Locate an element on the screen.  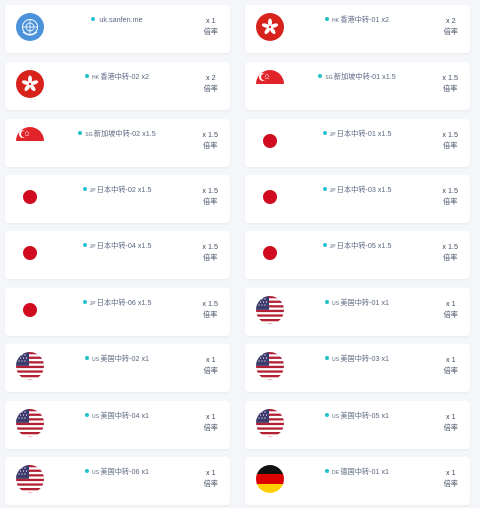
node-name: 美国中转-05 x1 is located at coordinates (365, 415).